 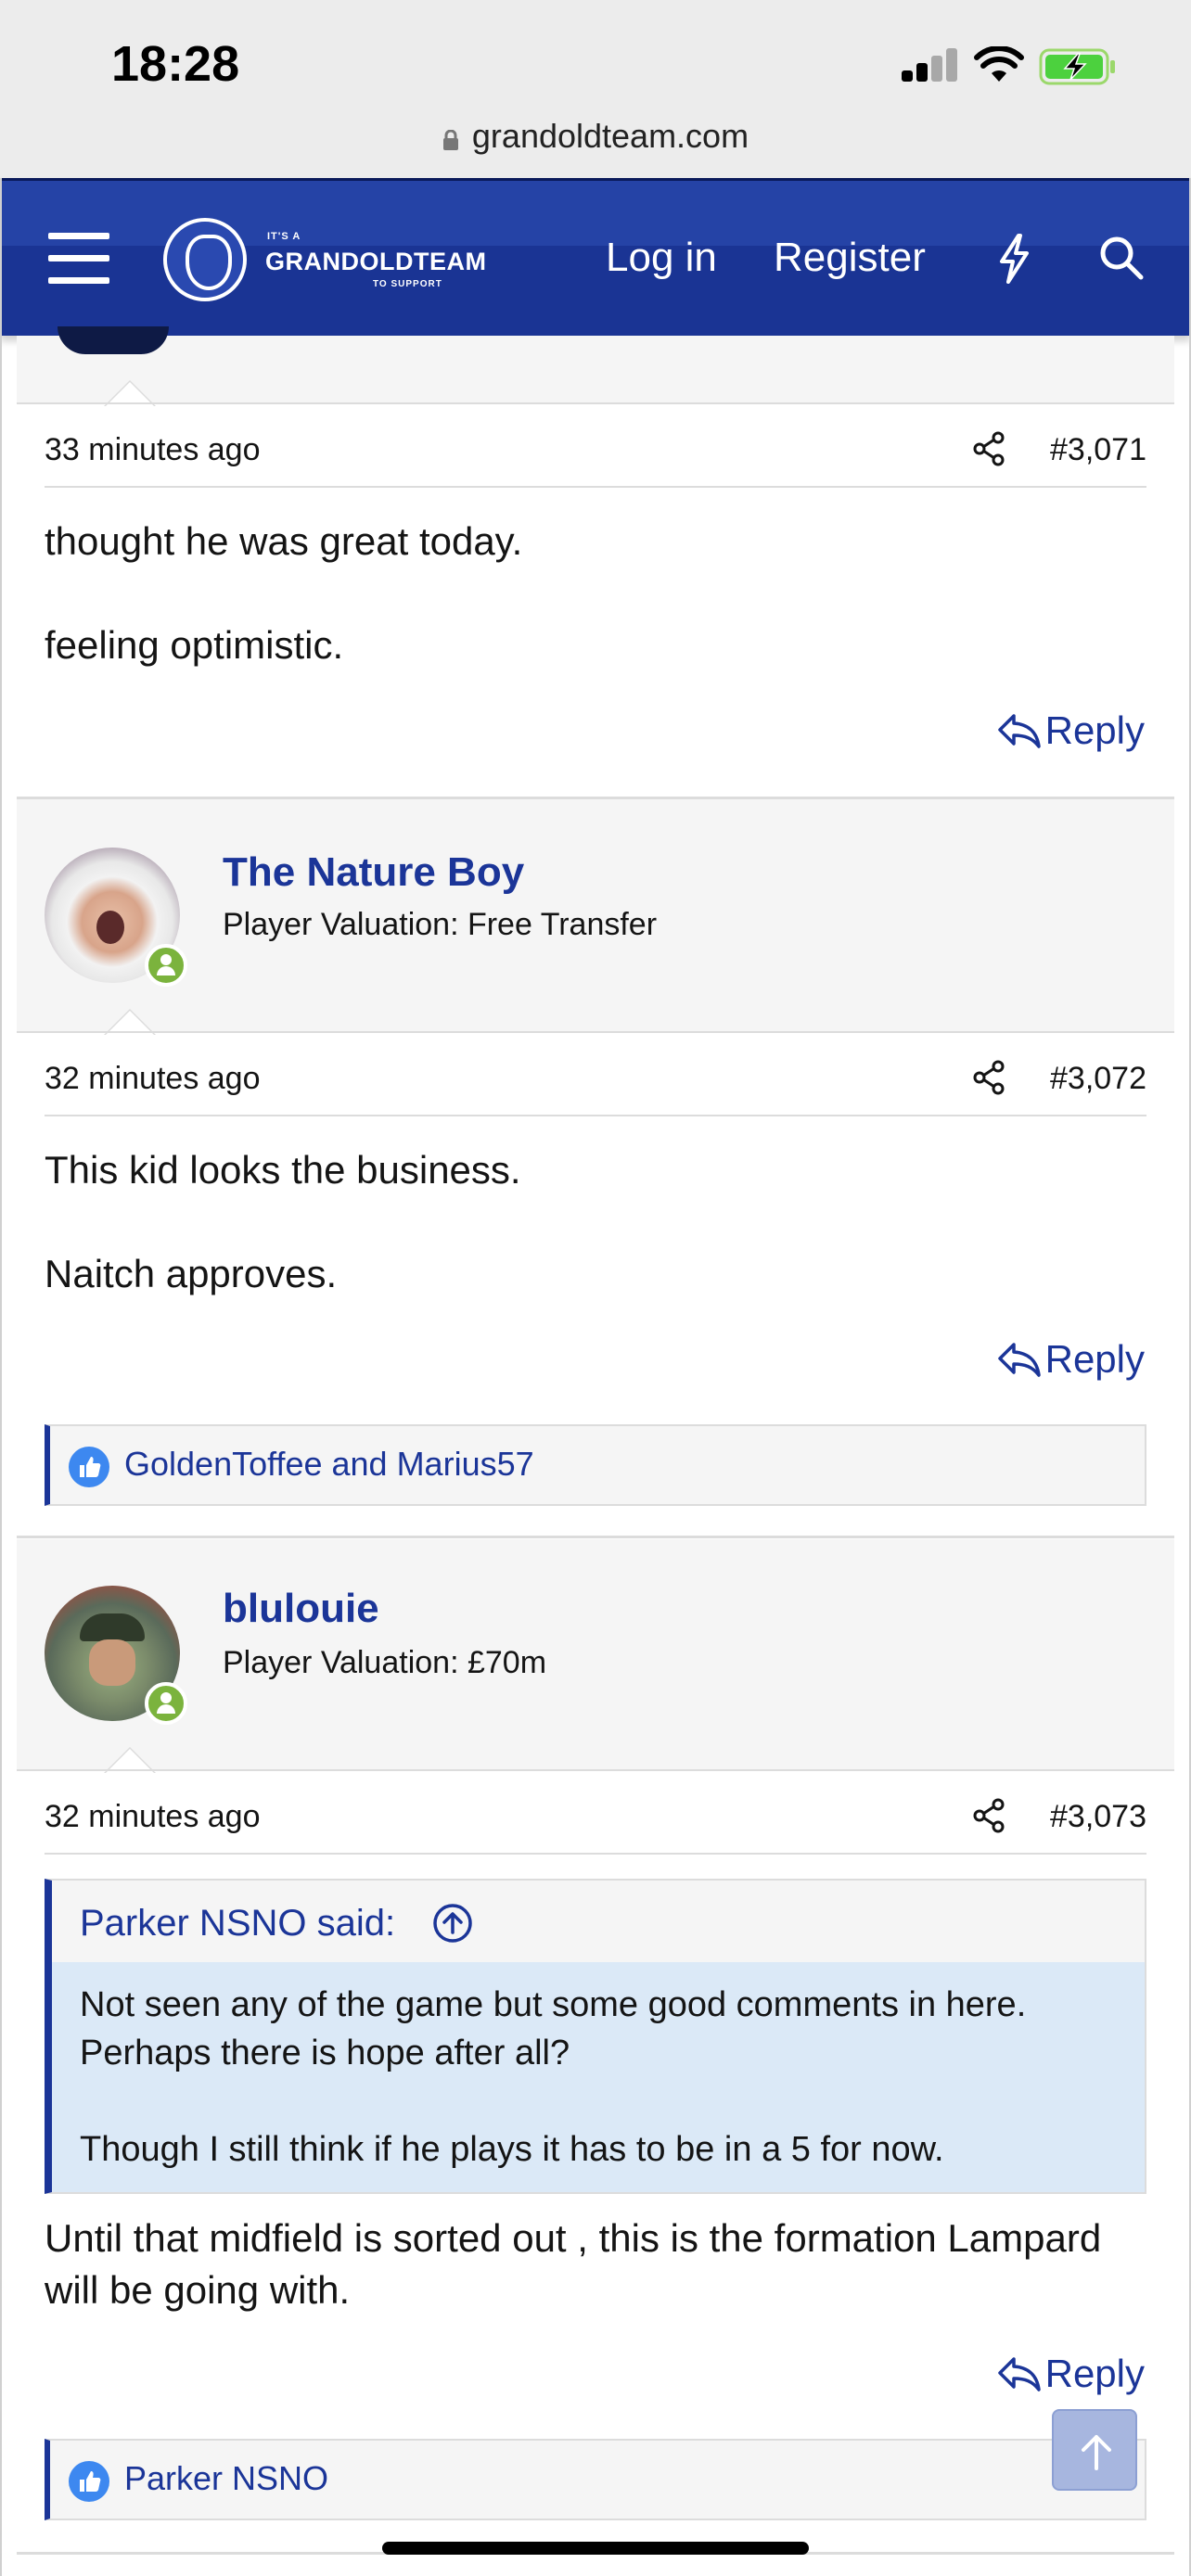 What do you see at coordinates (375, 262) in the screenshot?
I see `logo-wordmark: GRANDOLDTEAM` at bounding box center [375, 262].